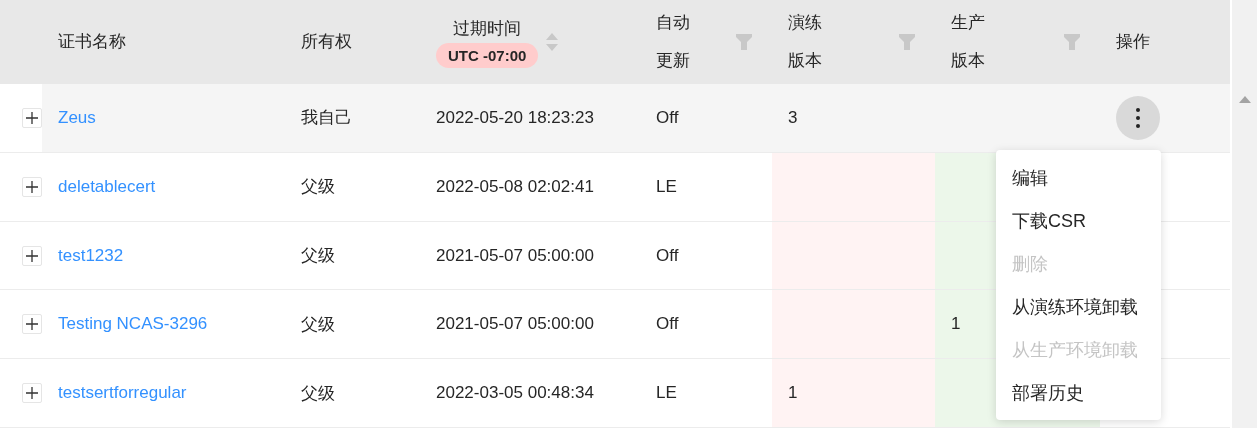 The height and width of the screenshot is (428, 1257). I want to click on more-vertical-icon, so click(1138, 117).